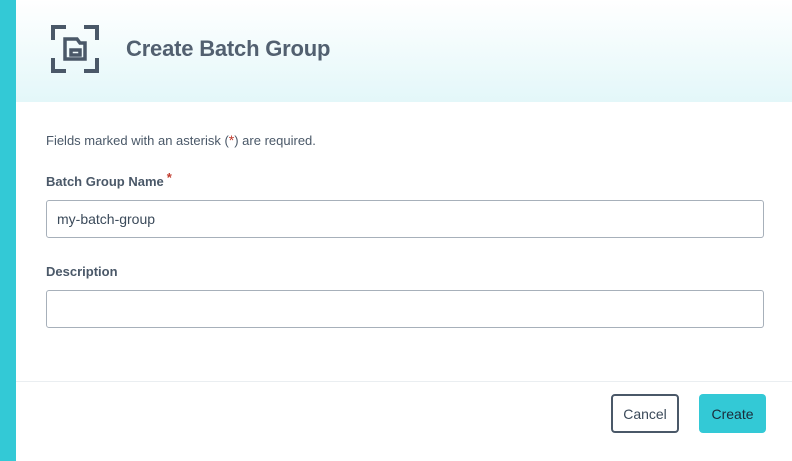 The image size is (792, 461). I want to click on batch-group-icon, so click(75, 49).